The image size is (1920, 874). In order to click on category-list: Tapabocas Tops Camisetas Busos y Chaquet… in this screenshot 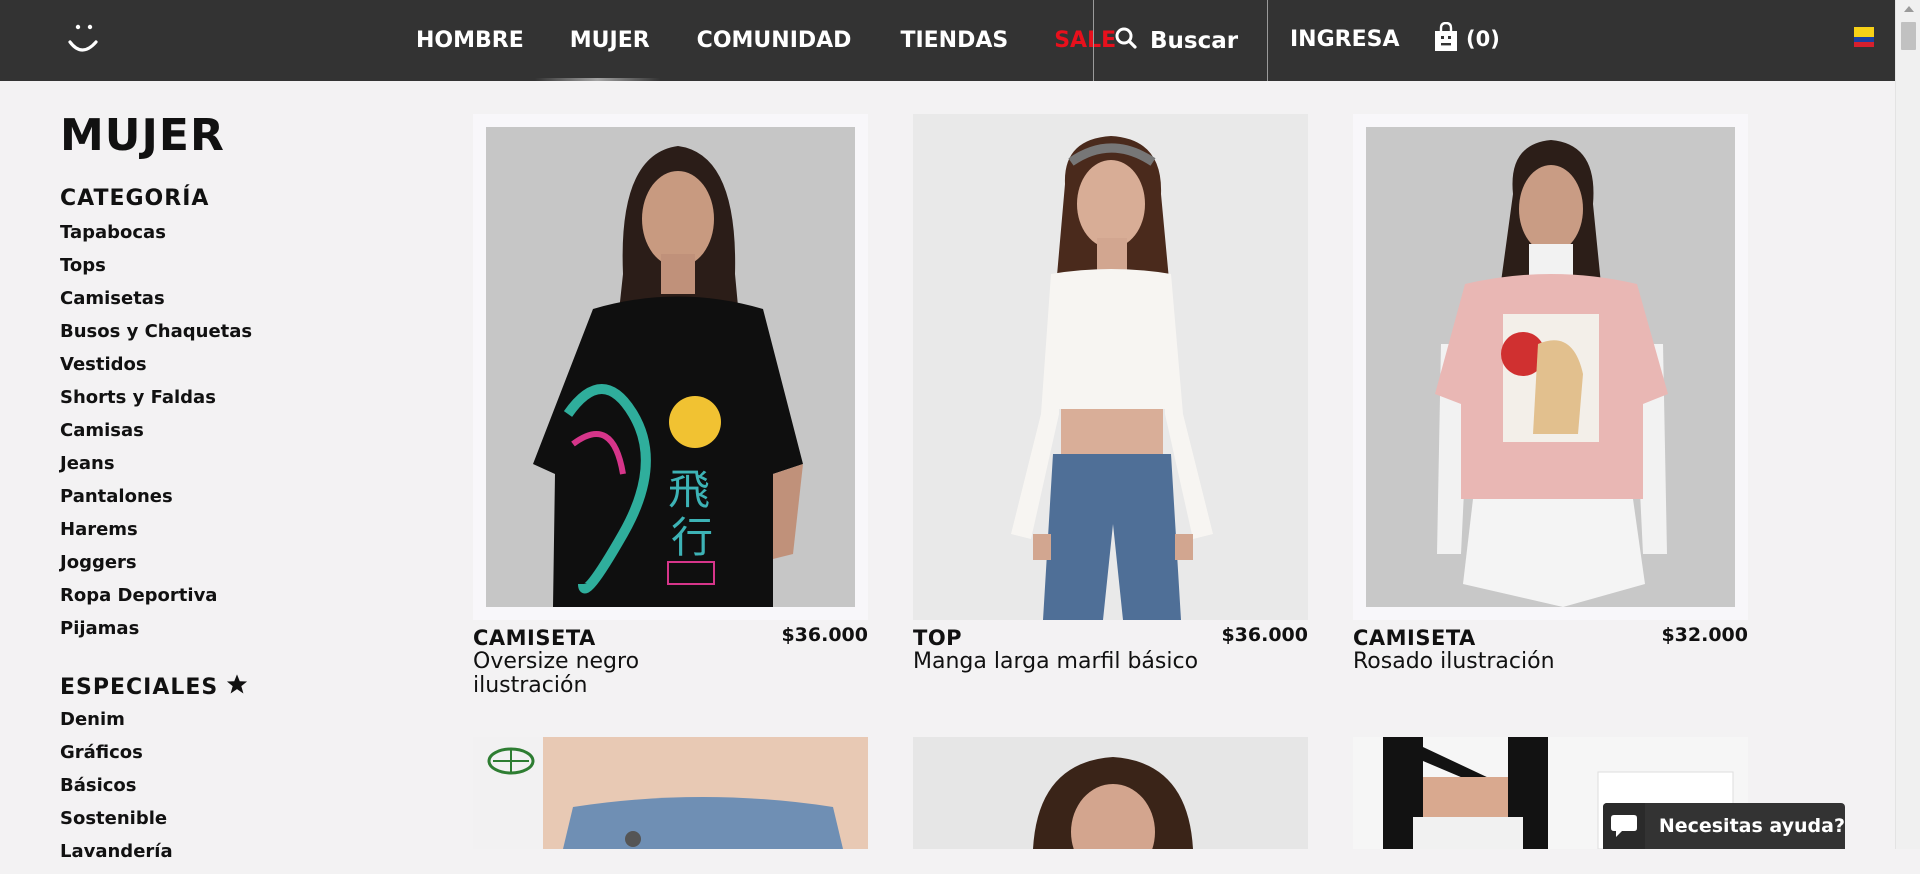, I will do `click(156, 436)`.